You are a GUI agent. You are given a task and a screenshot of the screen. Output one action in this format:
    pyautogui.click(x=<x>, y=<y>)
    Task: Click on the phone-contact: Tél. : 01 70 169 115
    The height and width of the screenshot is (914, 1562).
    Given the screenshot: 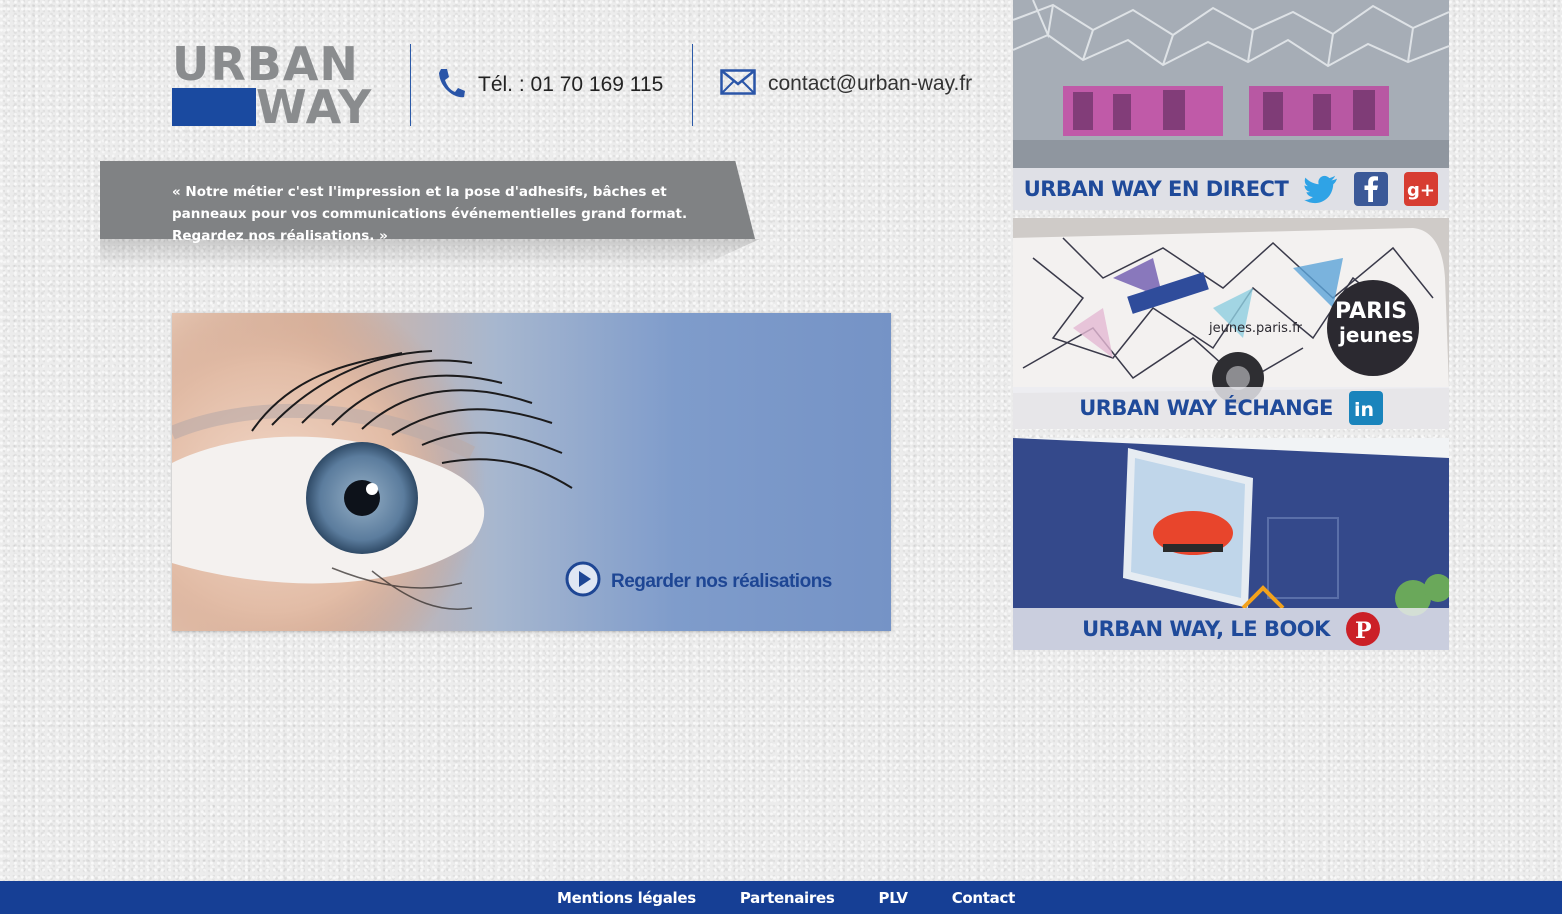 What is the action you would take?
    pyautogui.click(x=549, y=85)
    